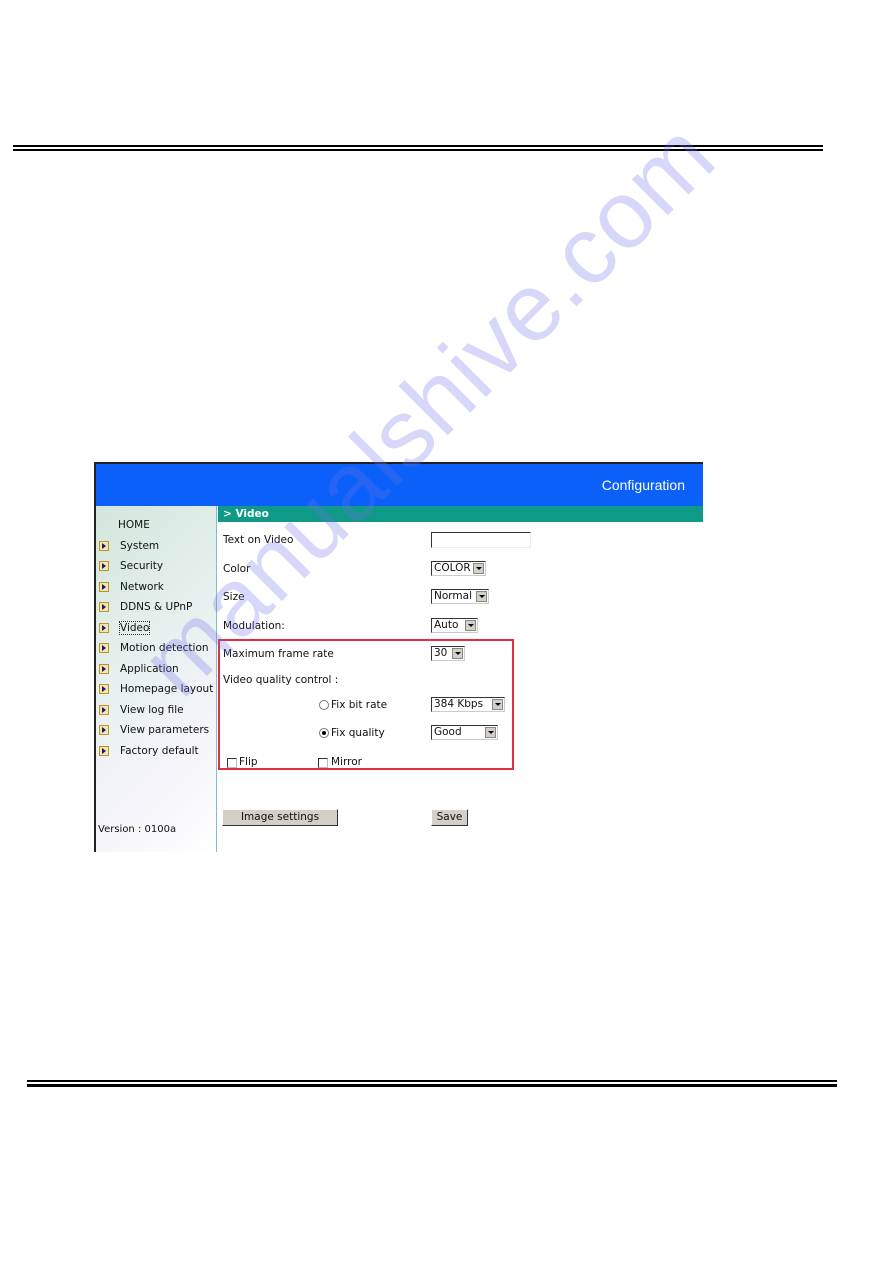  I want to click on sidebar-item-motion-detection: Motion detection, so click(152, 648).